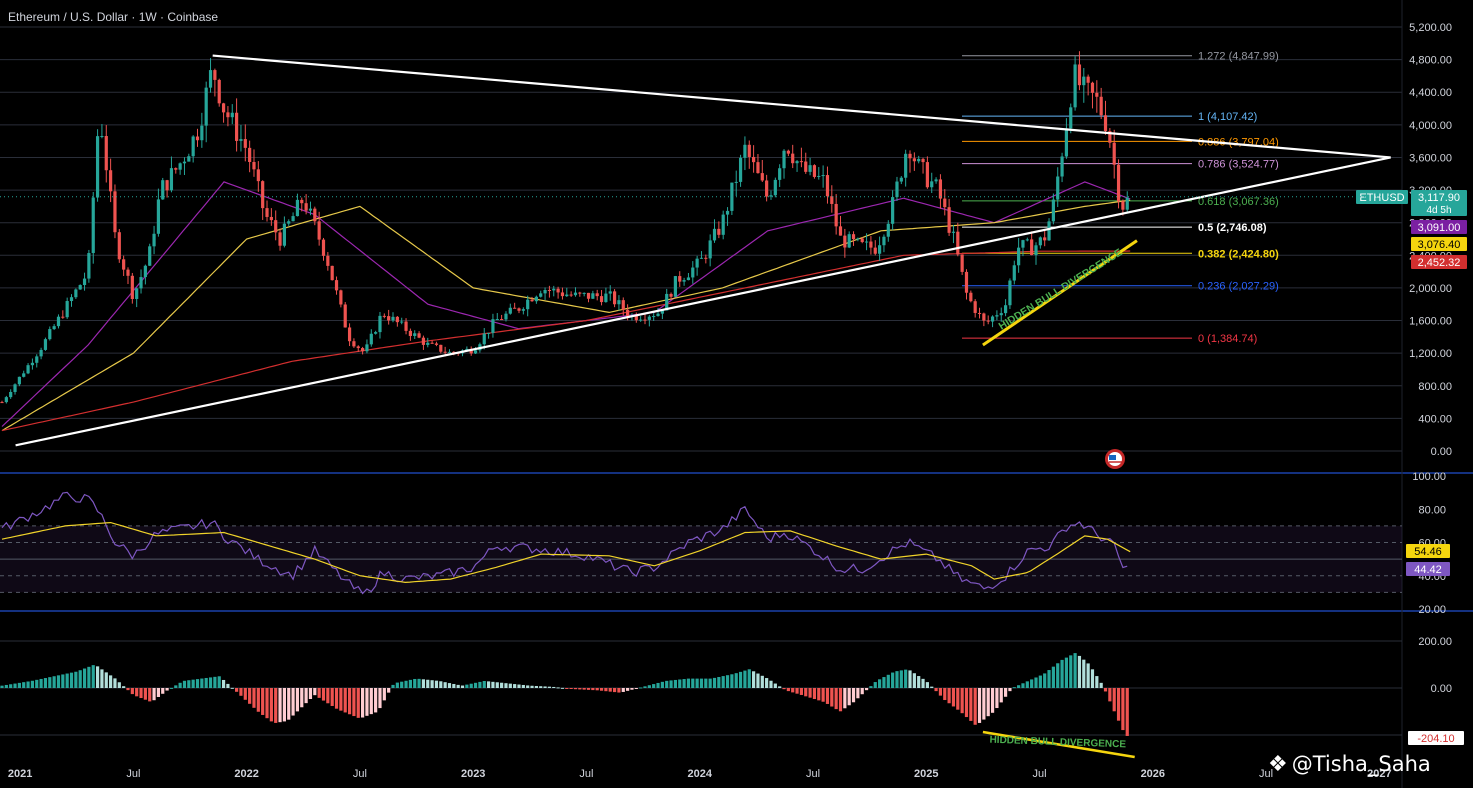  What do you see at coordinates (1432, 610) in the screenshot?
I see `rsi-tick-label: 20.00` at bounding box center [1432, 610].